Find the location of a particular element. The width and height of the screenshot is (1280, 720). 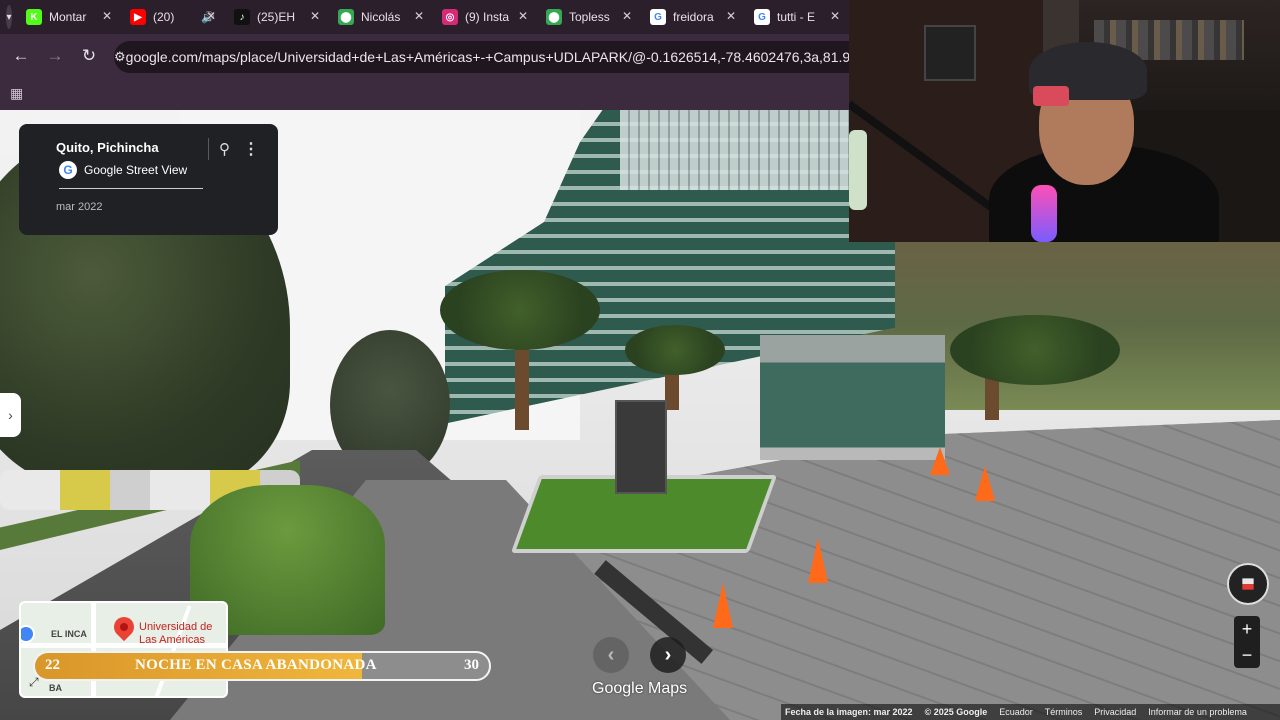

tab-search-button: ▾ is located at coordinates (9, 17).